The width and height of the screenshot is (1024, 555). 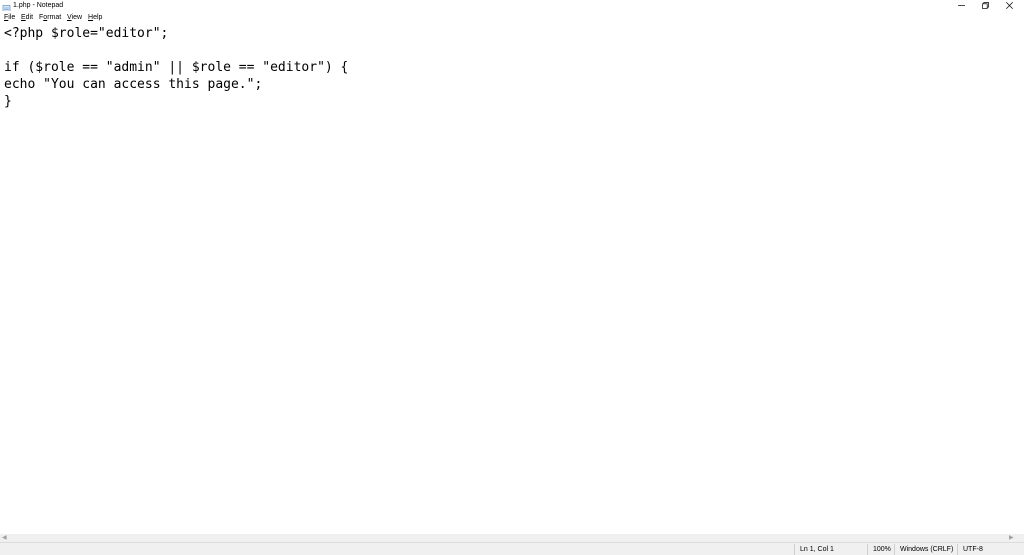 I want to click on restore-icon, so click(x=985, y=5).